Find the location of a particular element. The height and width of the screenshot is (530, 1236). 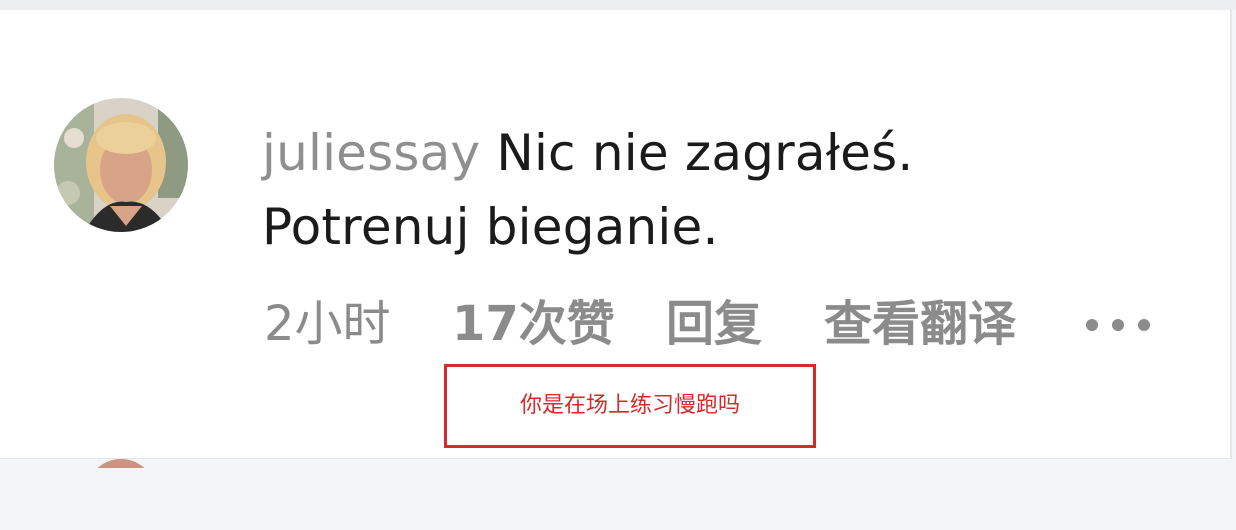

top-divider is located at coordinates (618, 5).